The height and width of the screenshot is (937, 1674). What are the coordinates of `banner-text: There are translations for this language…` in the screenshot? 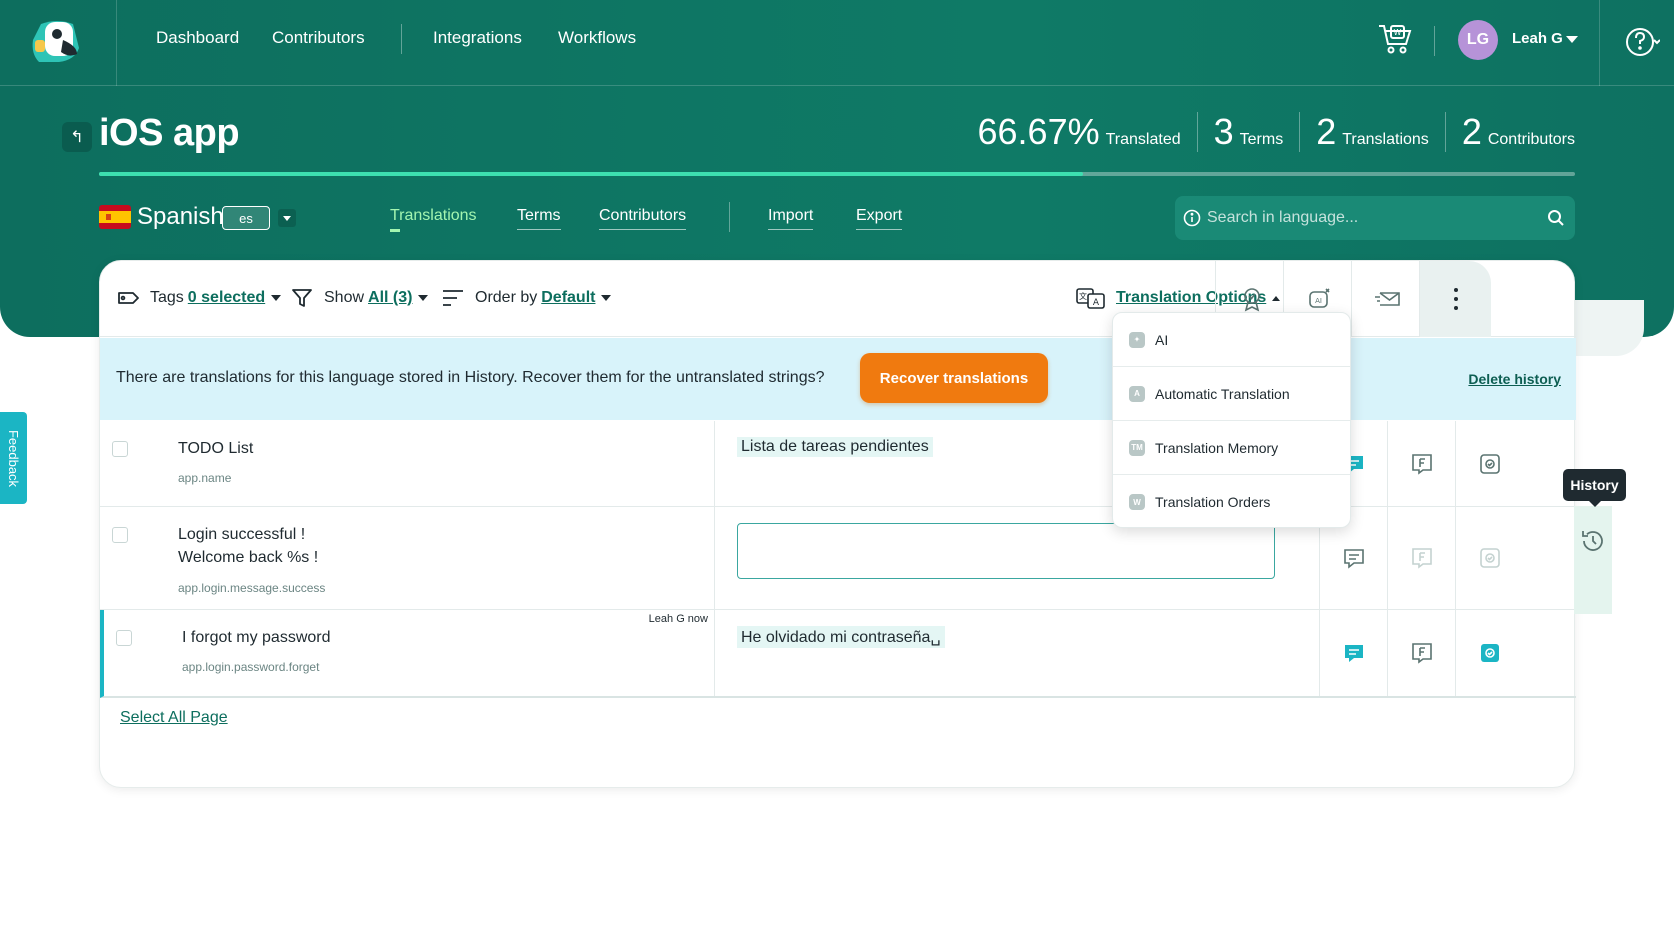 It's located at (470, 377).